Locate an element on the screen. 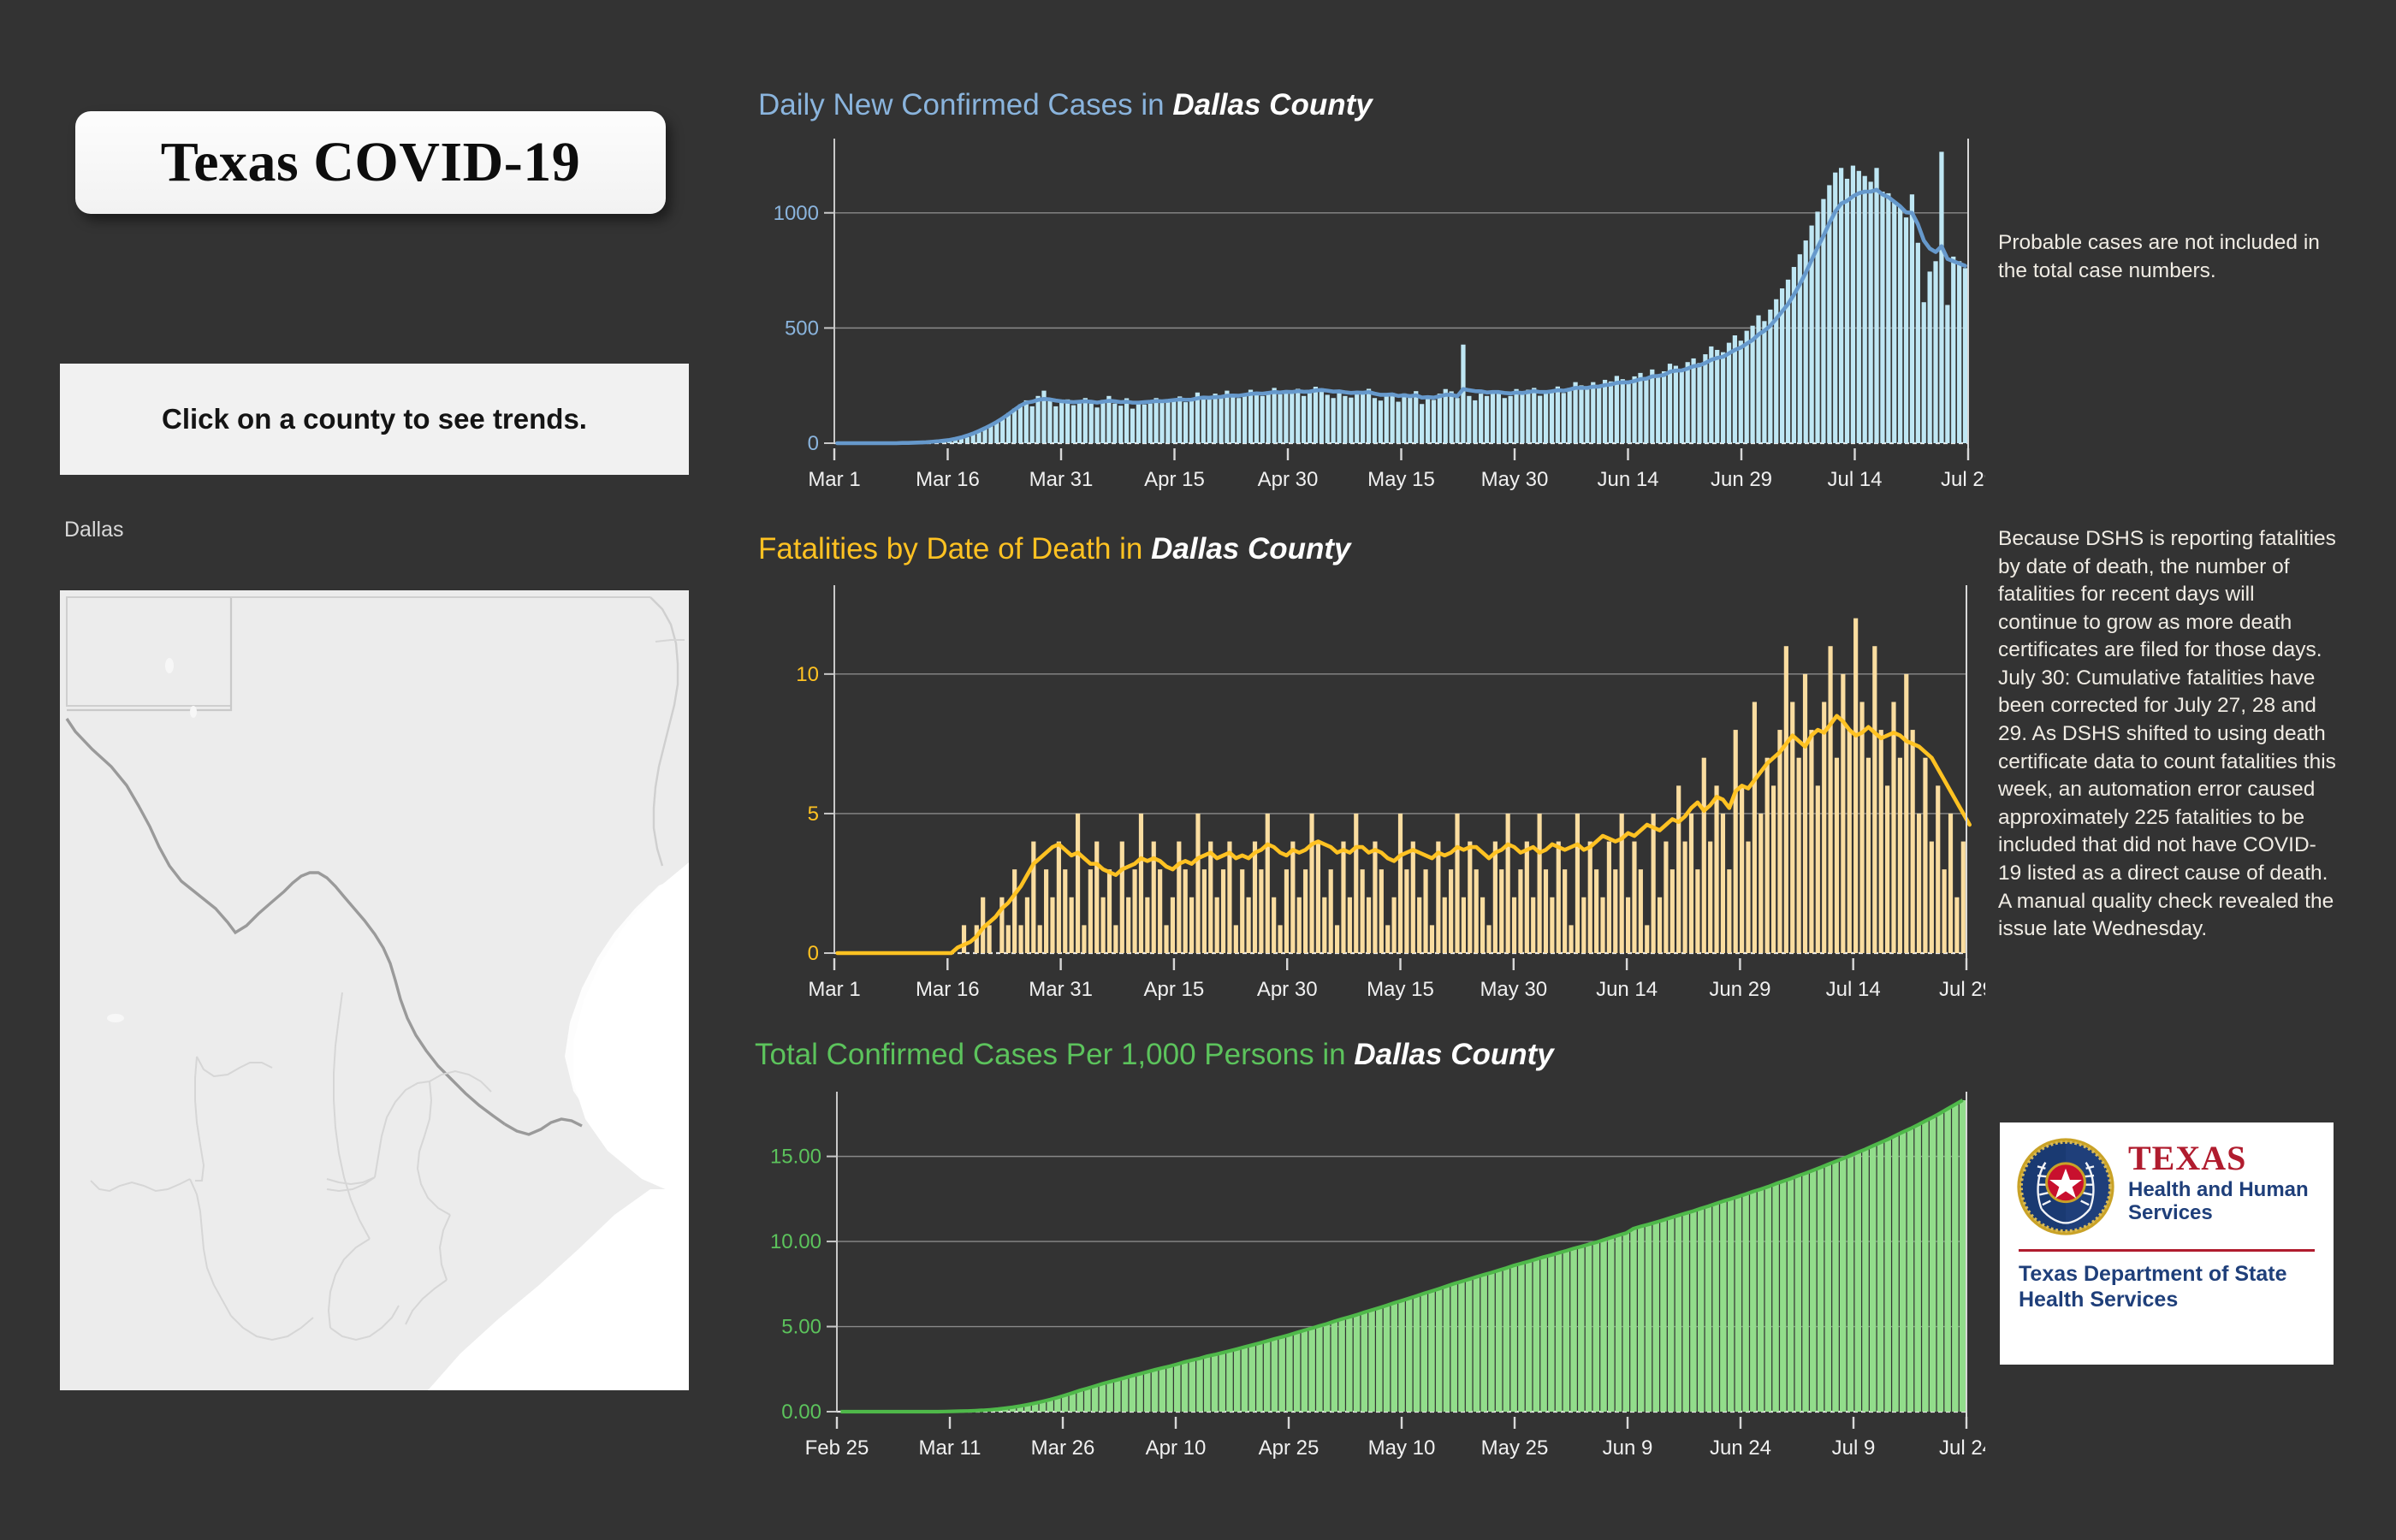 The image size is (2396, 1540). texas-seal-icon is located at coordinates (2065, 1186).